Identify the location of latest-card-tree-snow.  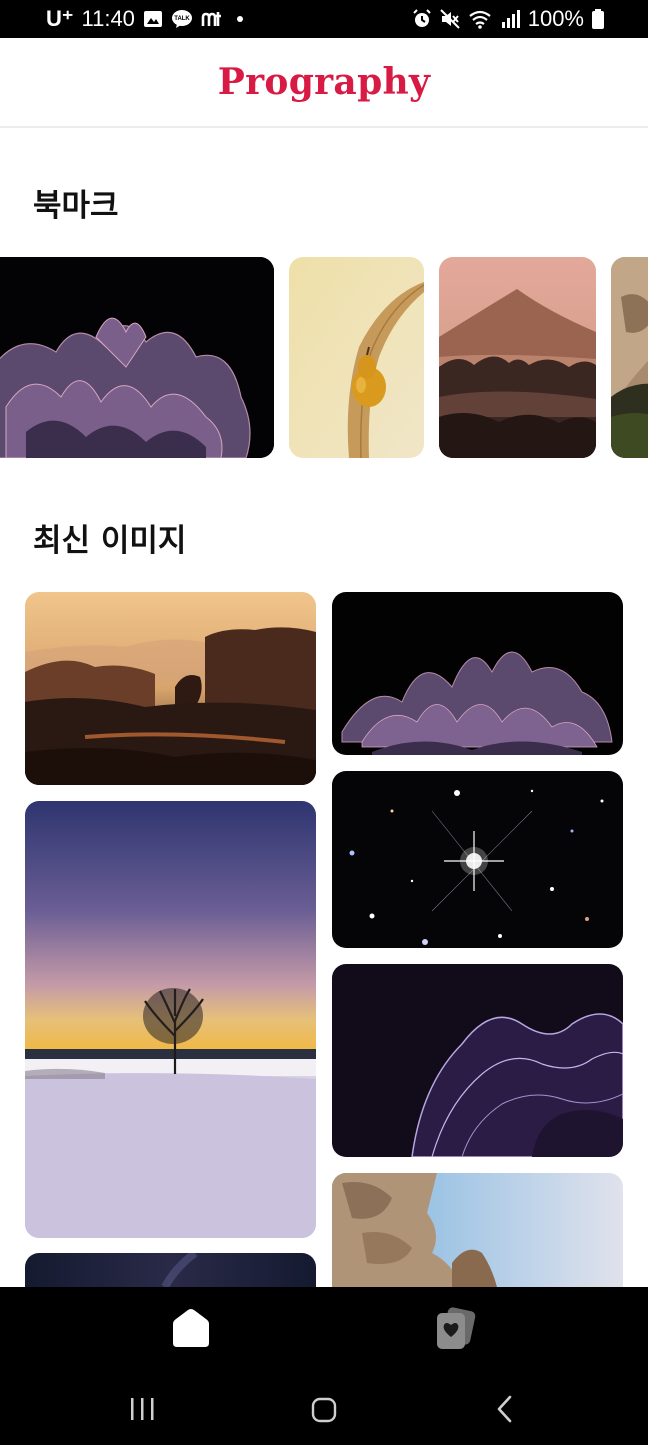
(170, 1019).